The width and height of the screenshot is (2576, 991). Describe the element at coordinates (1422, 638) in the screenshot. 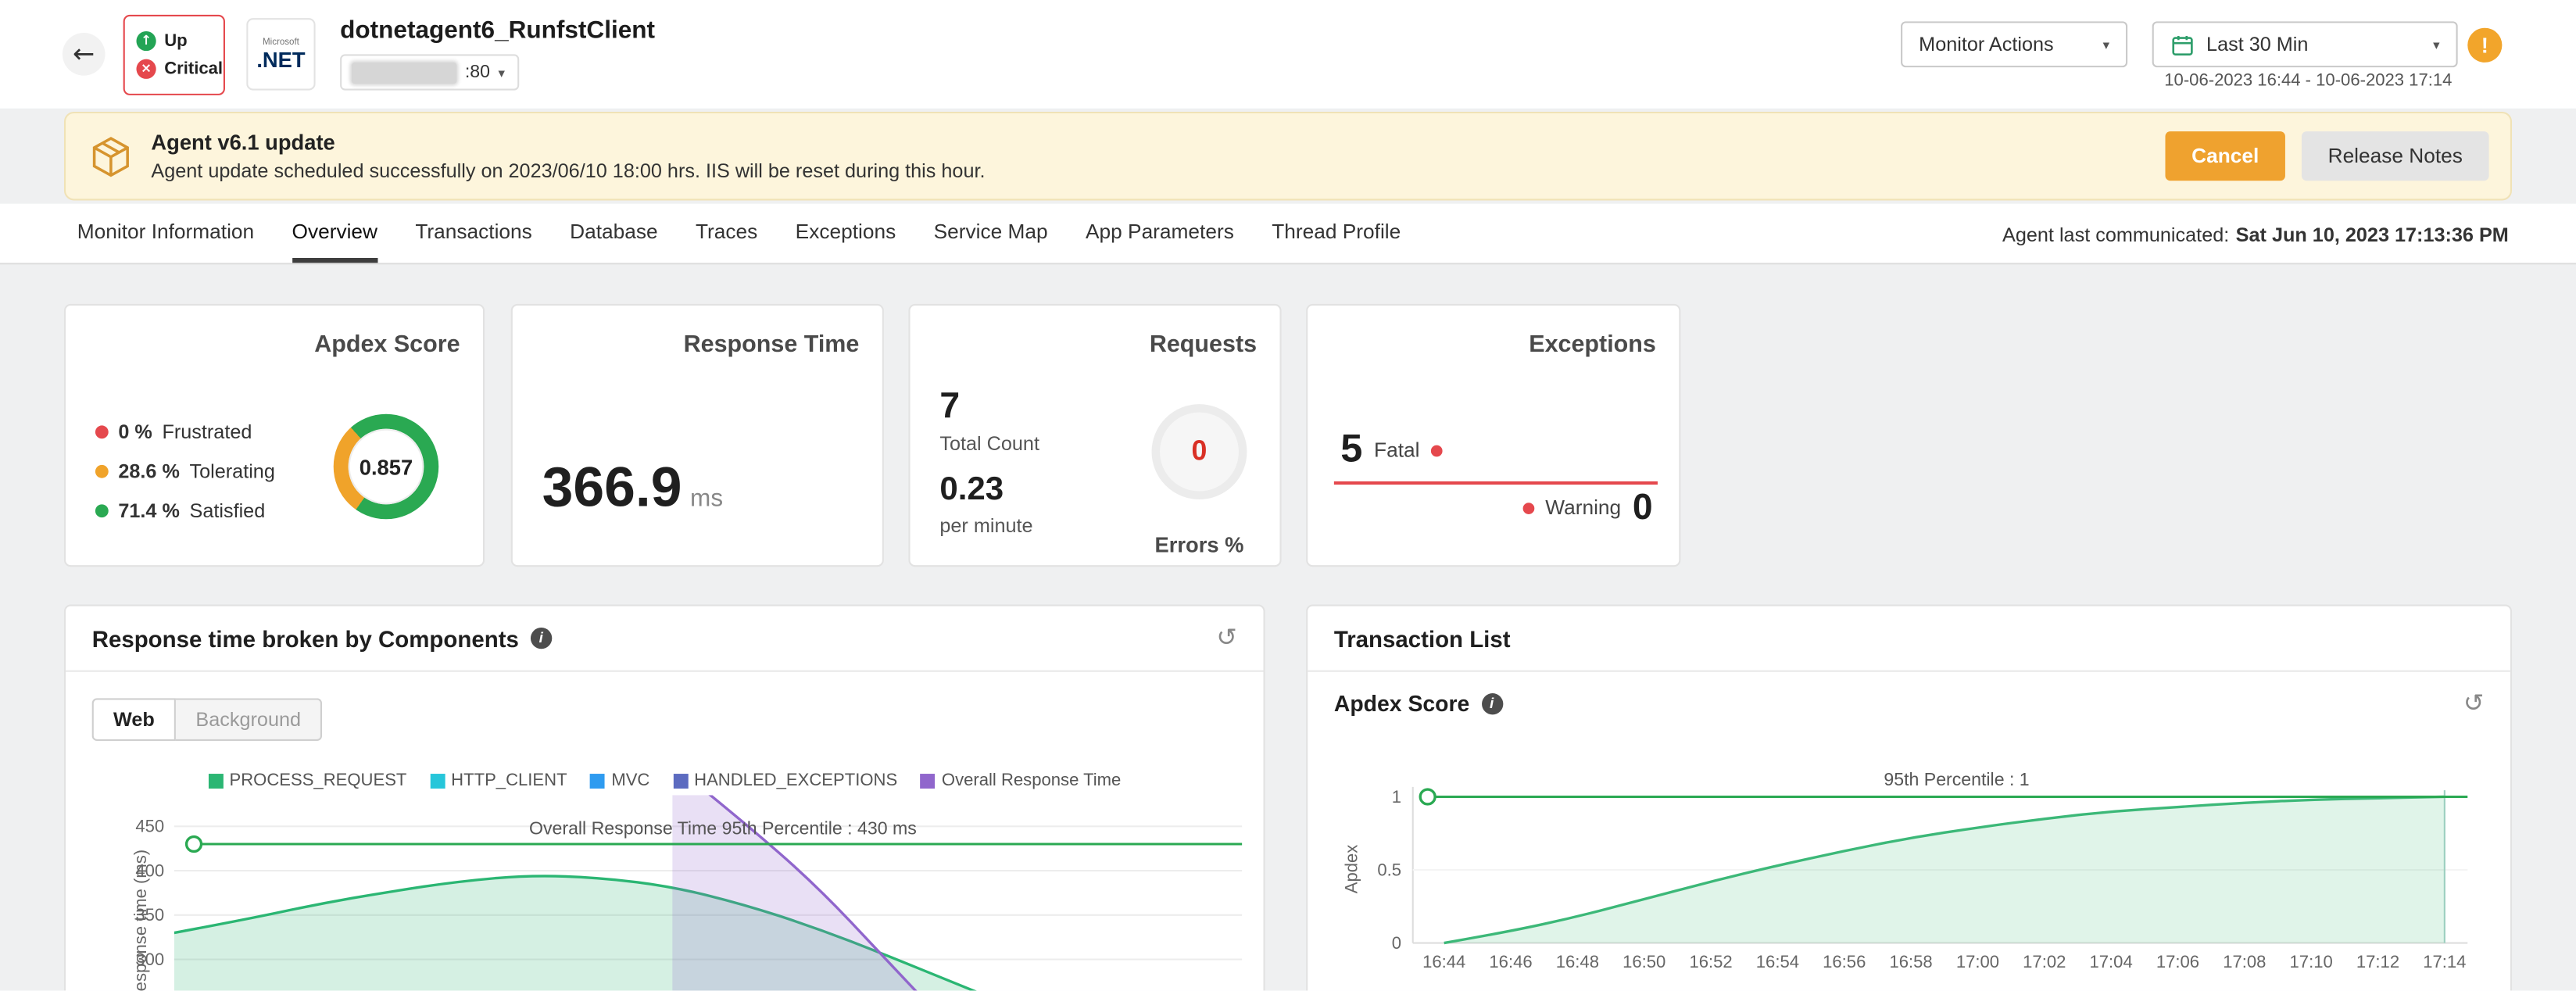

I see `transactions-panel-title: Transaction List` at that location.